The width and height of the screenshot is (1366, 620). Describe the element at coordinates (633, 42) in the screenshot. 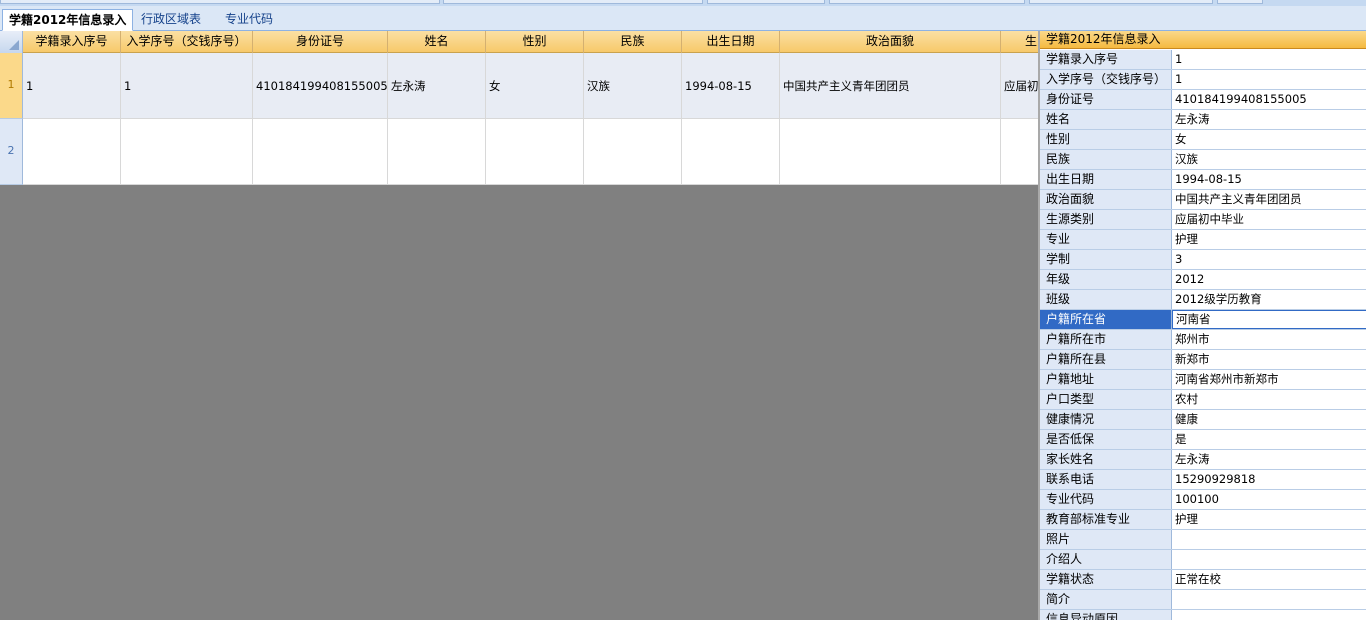

I see `column-header: 民族` at that location.